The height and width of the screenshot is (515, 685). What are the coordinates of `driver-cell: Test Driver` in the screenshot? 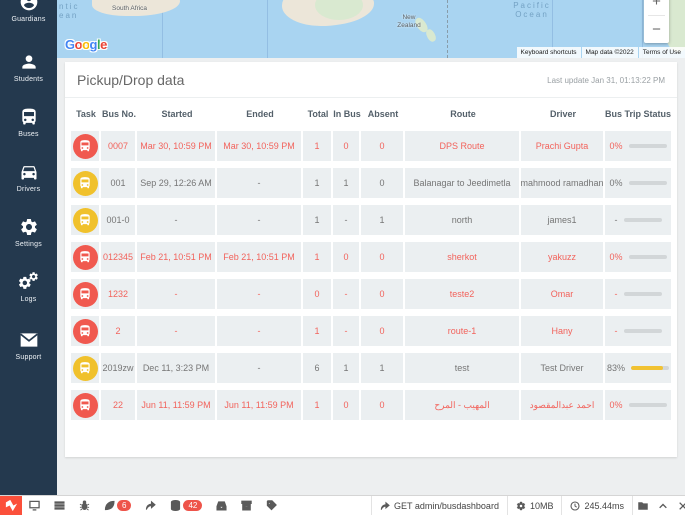 It's located at (563, 368).